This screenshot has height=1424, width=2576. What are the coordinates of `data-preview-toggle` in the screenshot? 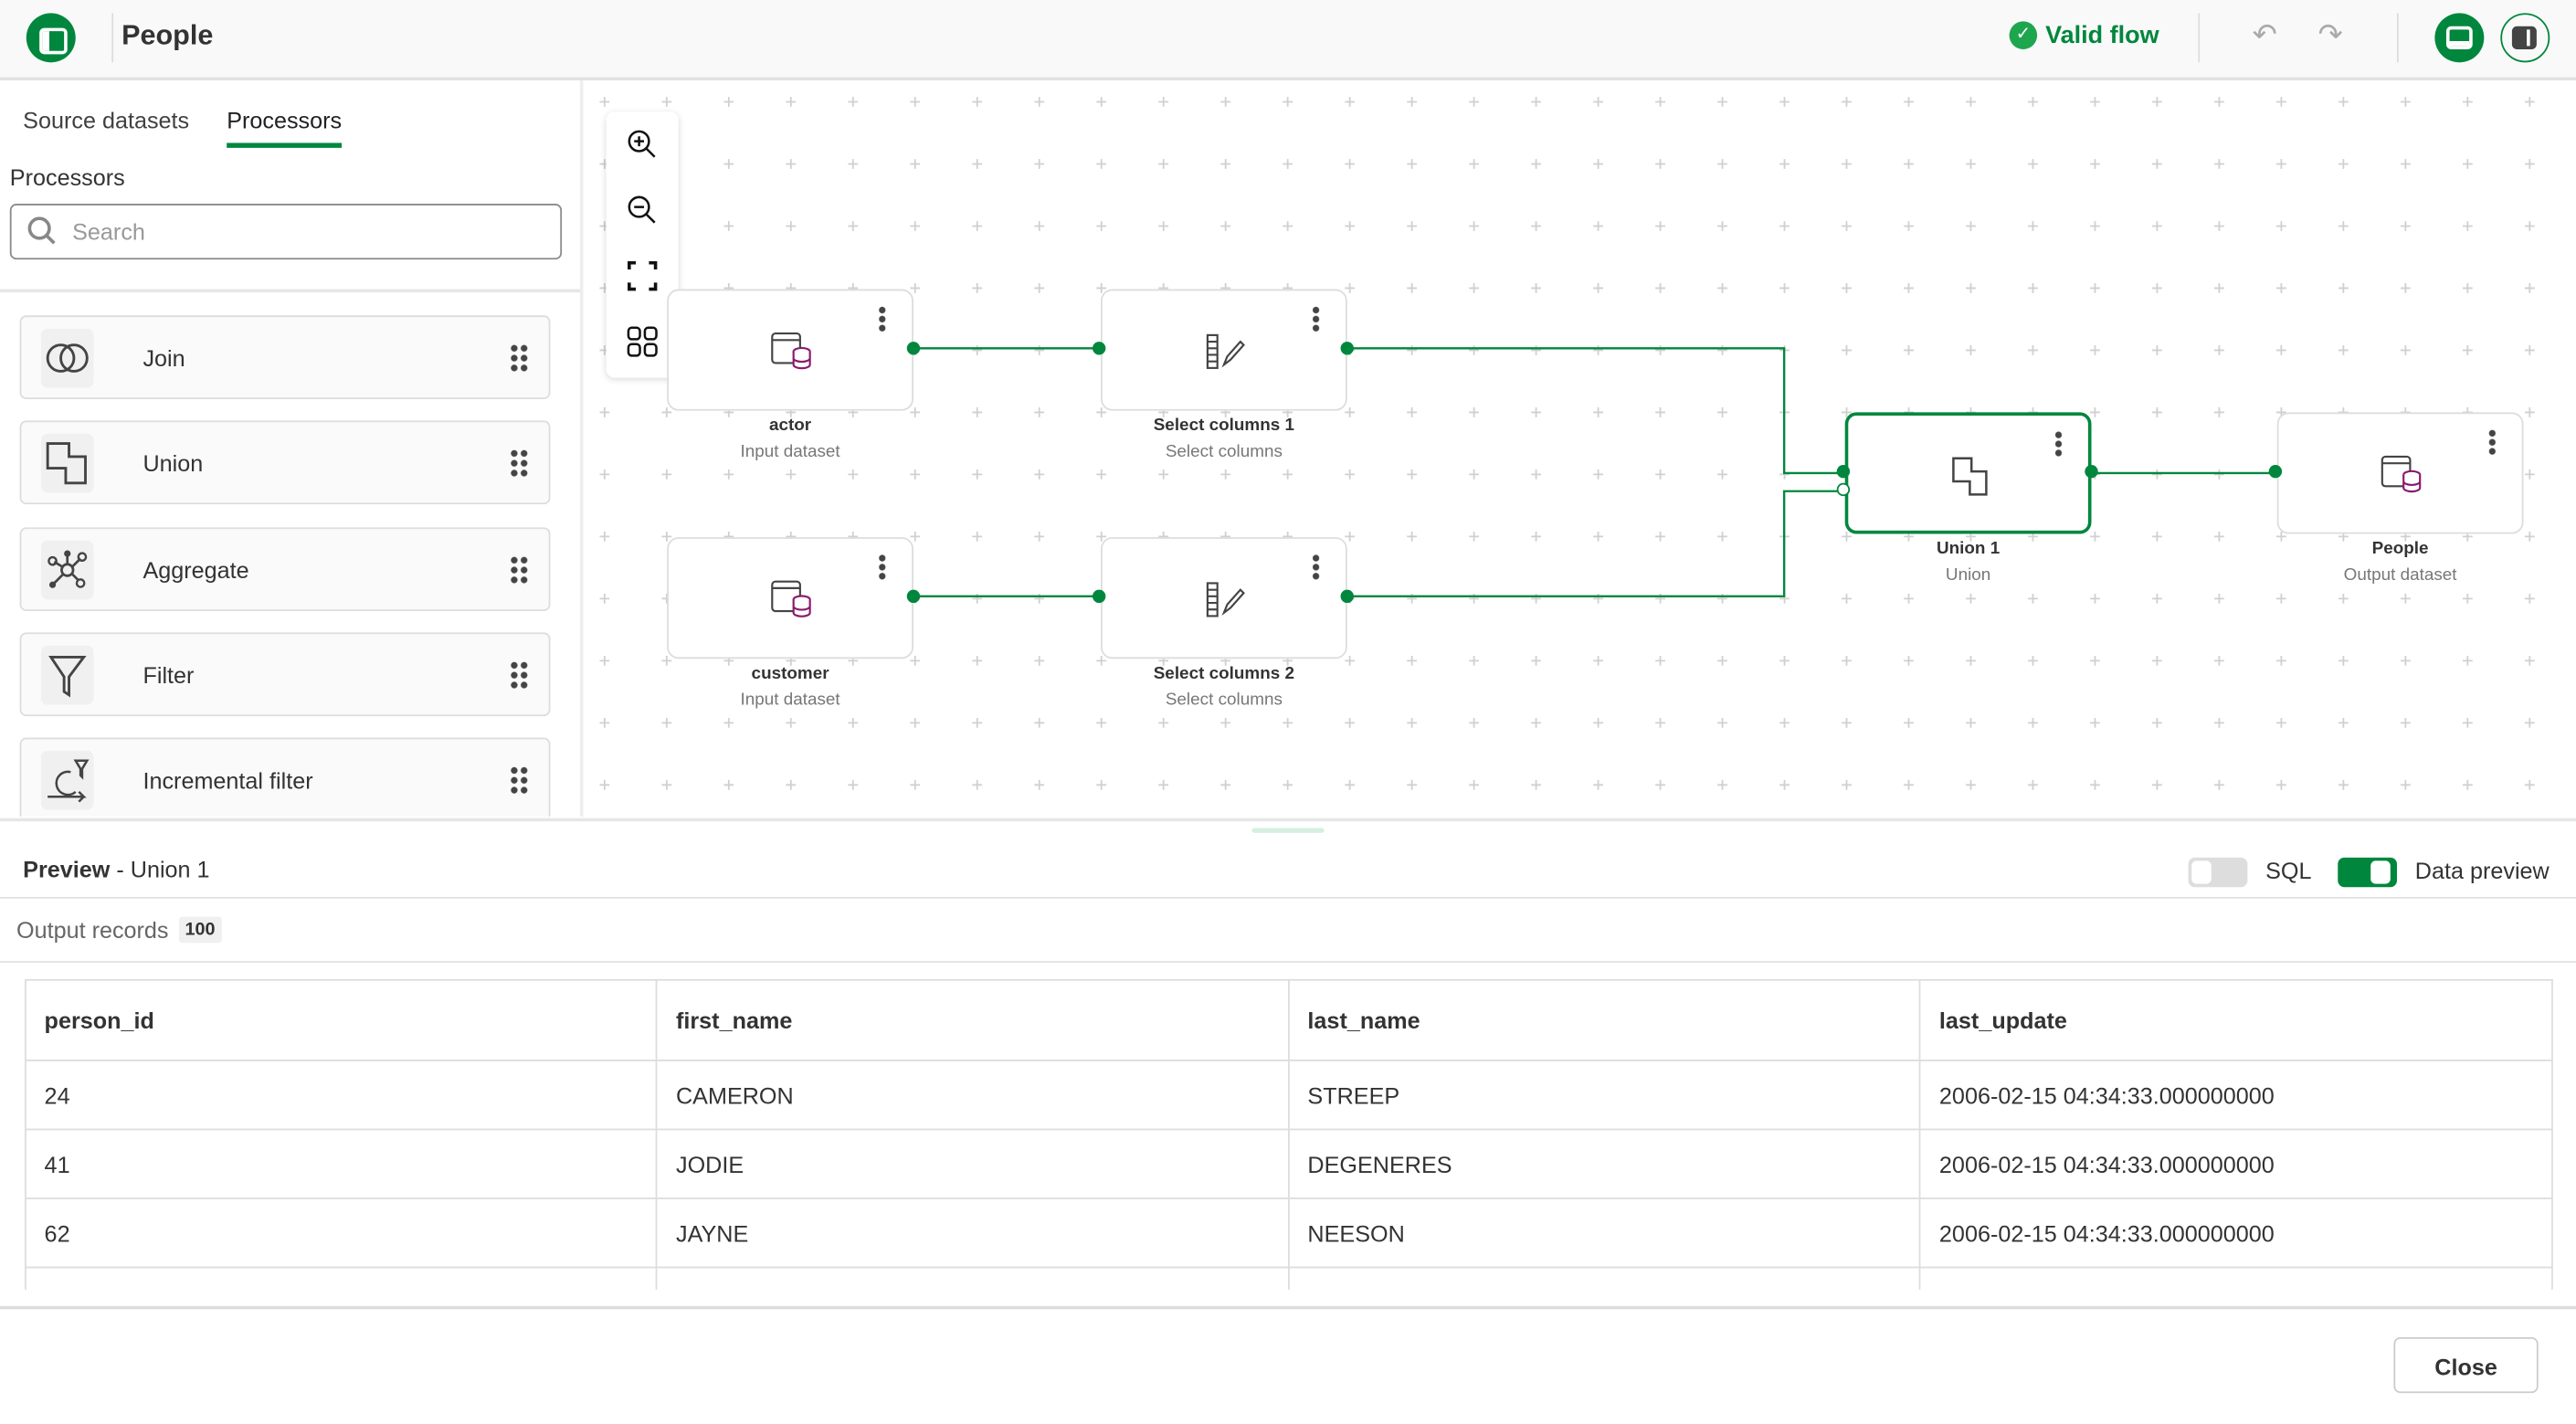 It's located at (2368, 872).